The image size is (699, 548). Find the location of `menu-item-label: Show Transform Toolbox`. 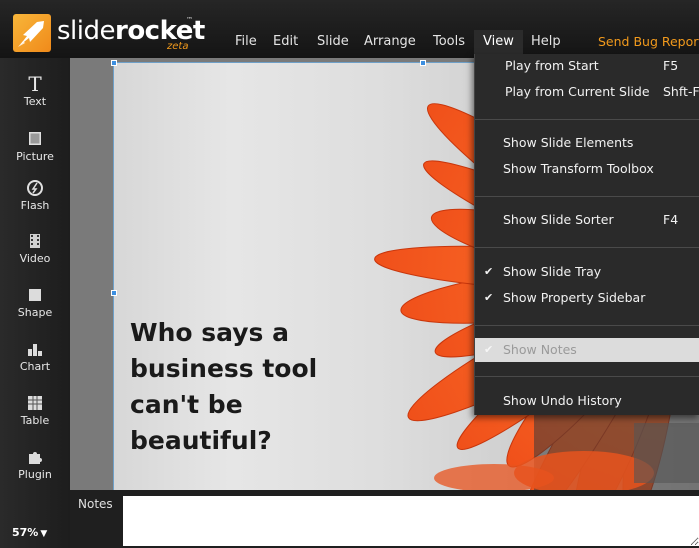

menu-item-label: Show Transform Toolbox is located at coordinates (578, 168).